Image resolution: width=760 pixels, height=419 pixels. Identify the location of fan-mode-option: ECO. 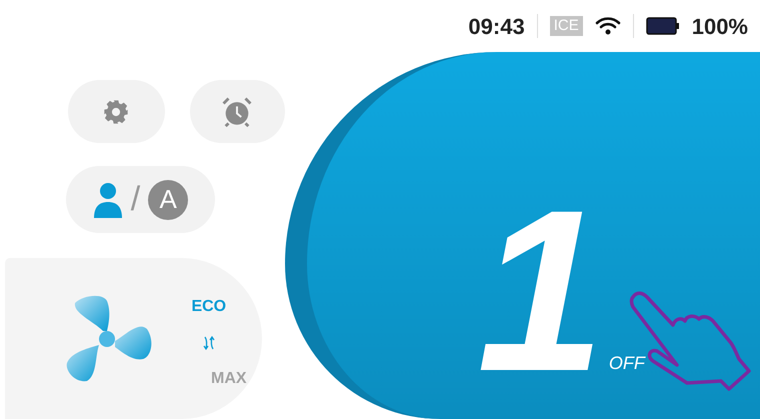
(208, 306).